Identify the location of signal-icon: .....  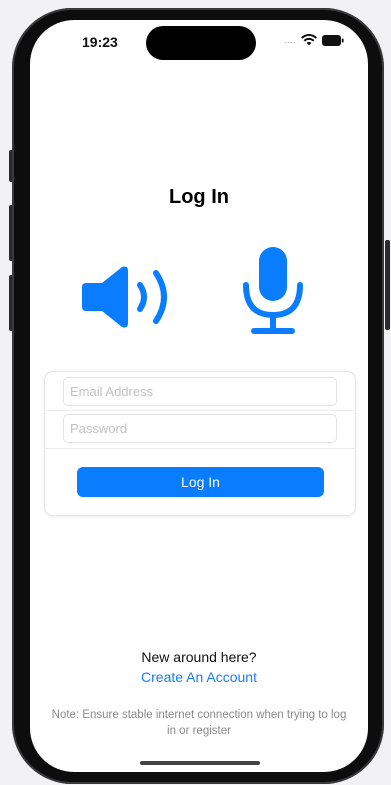
(290, 40).